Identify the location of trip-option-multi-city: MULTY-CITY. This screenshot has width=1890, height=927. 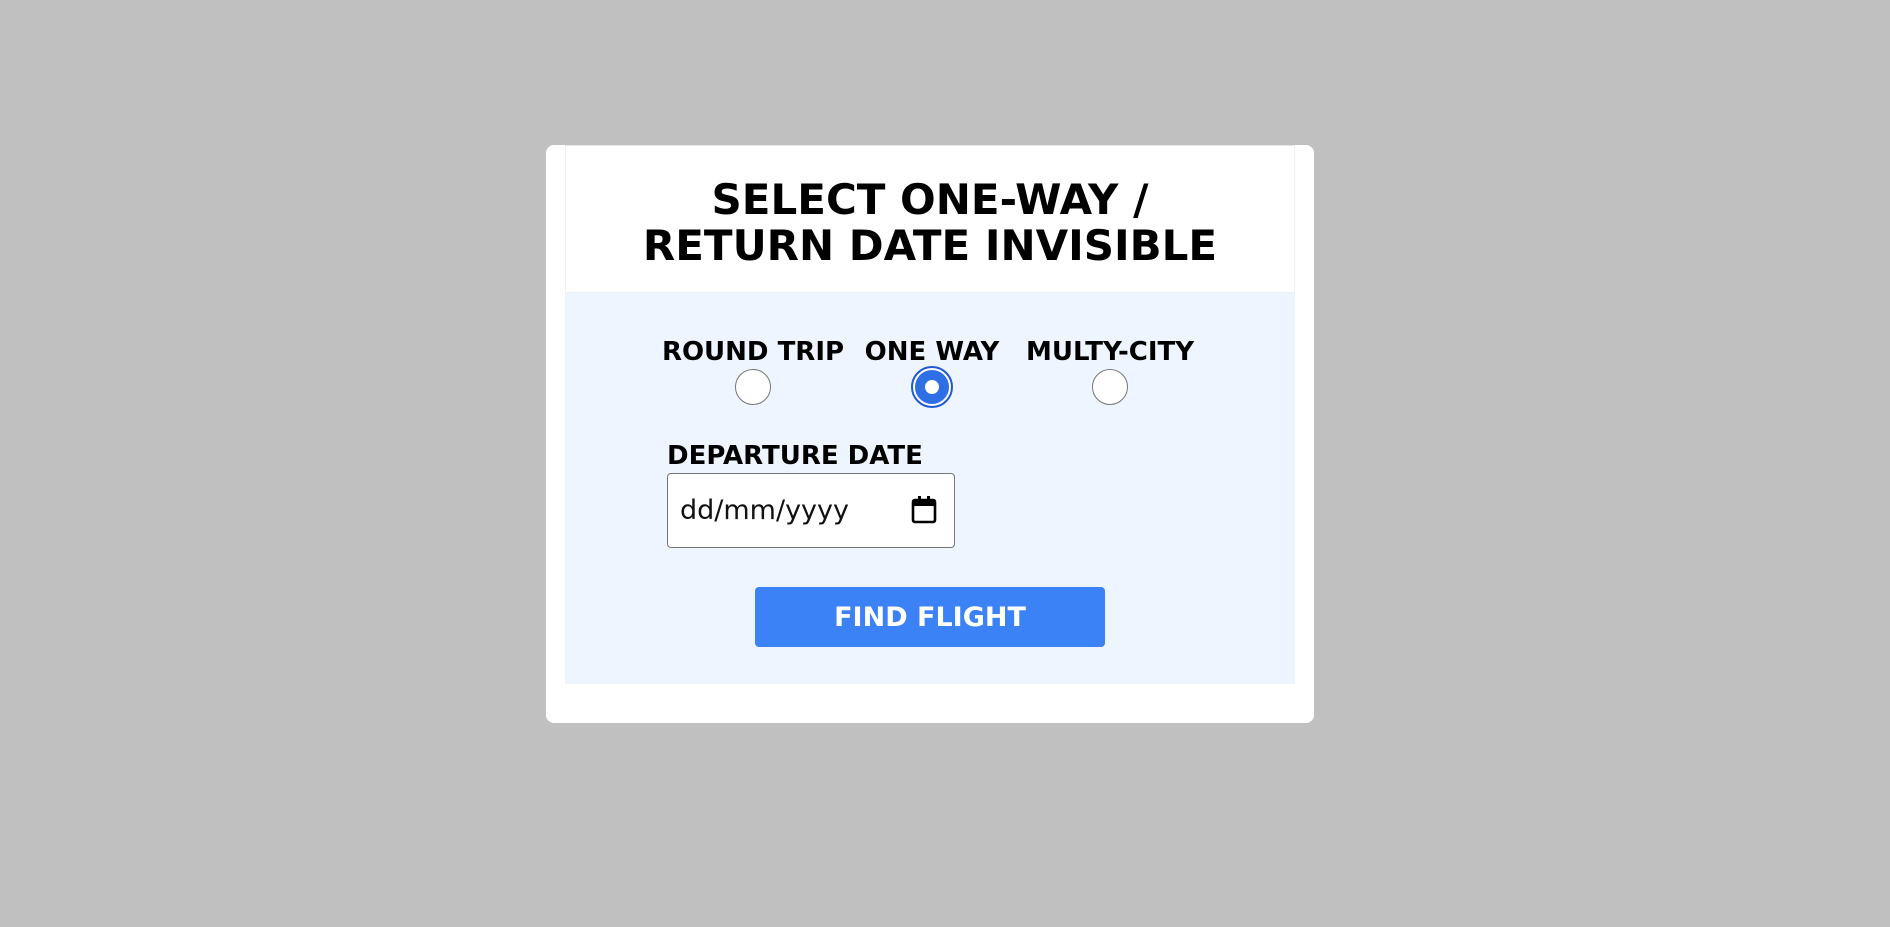
(1110, 371).